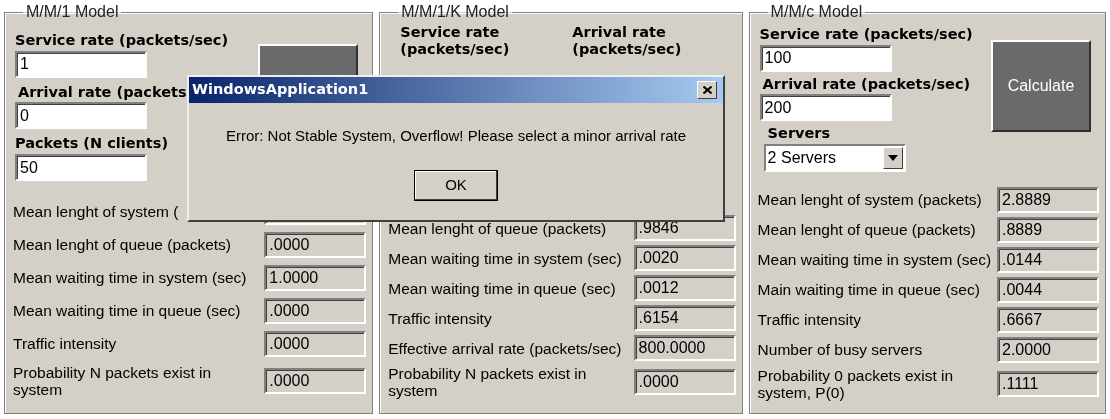 This screenshot has height=419, width=1110. What do you see at coordinates (1048, 384) in the screenshot?
I see `output-field: .1111` at bounding box center [1048, 384].